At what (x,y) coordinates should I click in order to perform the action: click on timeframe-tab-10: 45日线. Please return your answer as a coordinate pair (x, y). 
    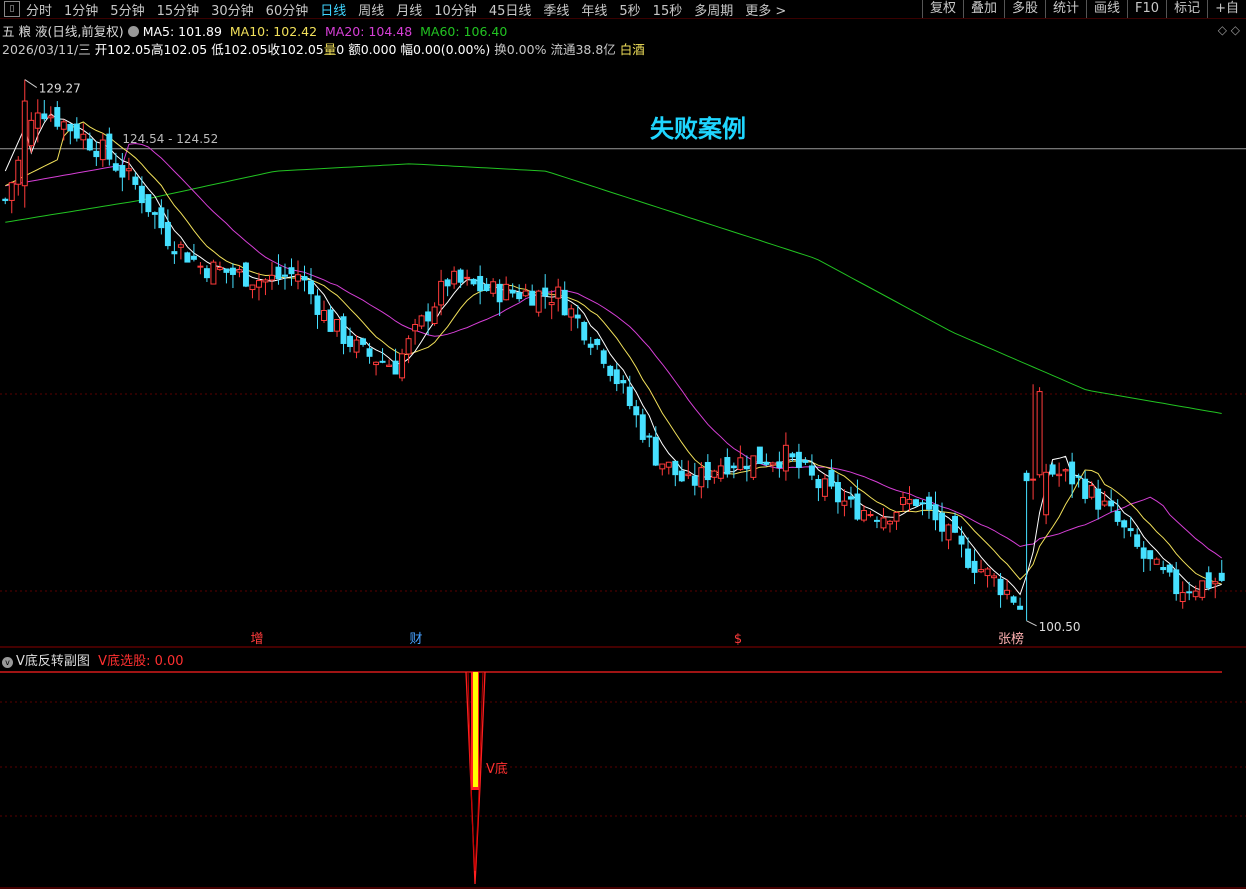
    Looking at the image, I should click on (510, 9).